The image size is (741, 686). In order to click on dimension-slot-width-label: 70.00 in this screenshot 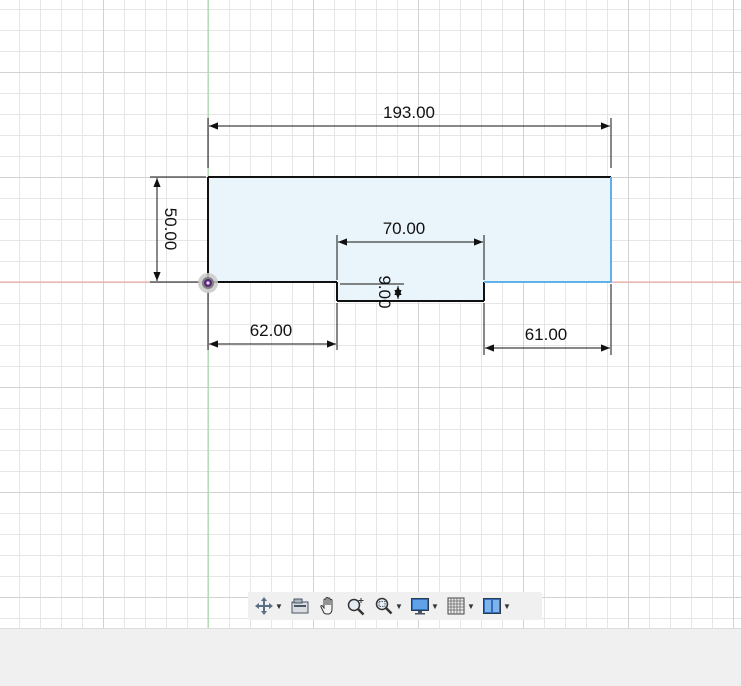, I will do `click(404, 228)`.